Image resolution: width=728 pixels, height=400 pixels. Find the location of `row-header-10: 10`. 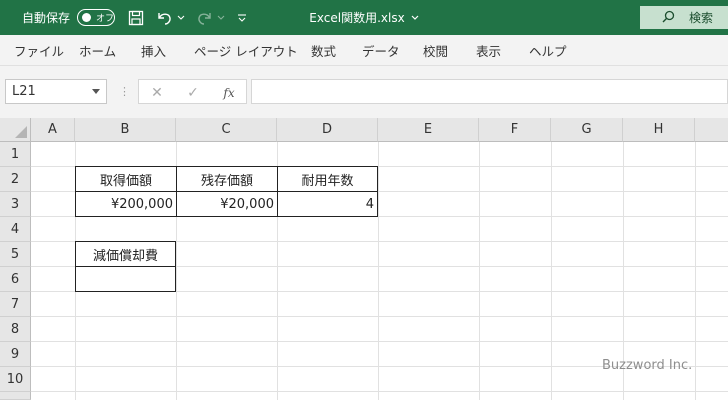

row-header-10: 10 is located at coordinates (15, 379).